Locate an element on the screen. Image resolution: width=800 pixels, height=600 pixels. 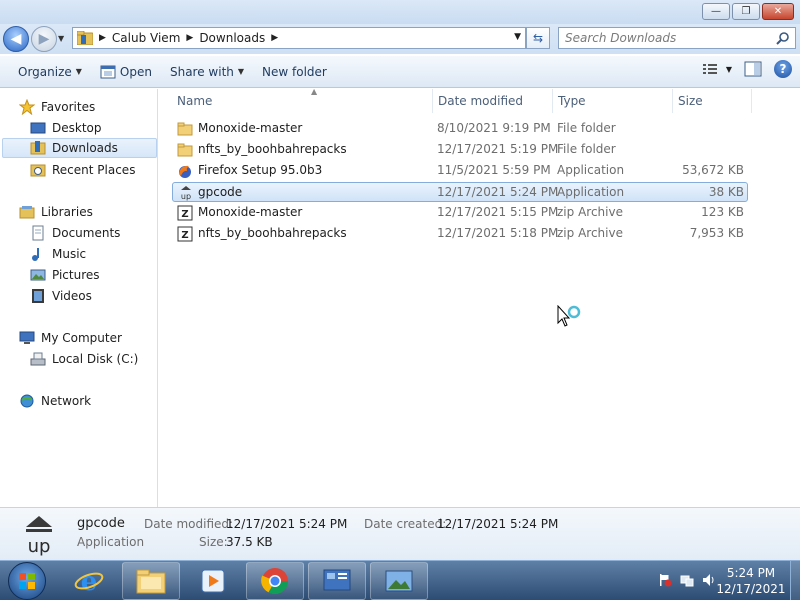
nav-documents: Documents is located at coordinates (75, 233).